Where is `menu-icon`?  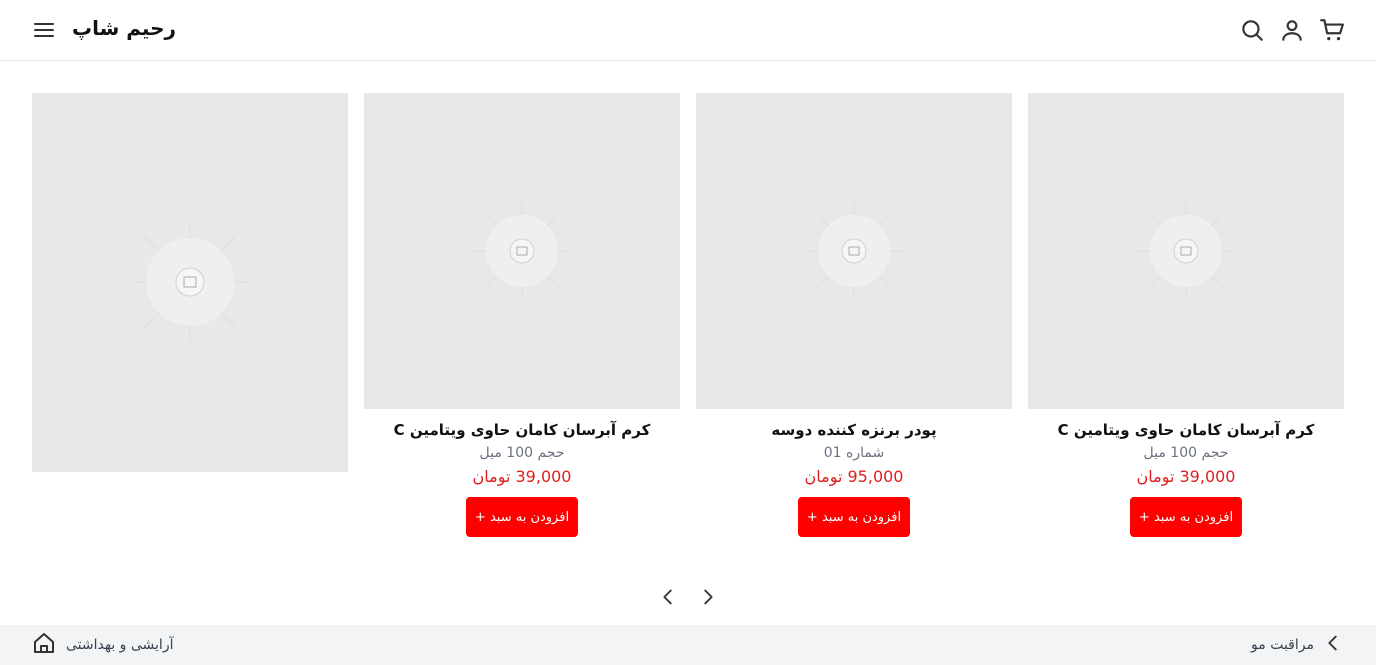
menu-icon is located at coordinates (44, 30).